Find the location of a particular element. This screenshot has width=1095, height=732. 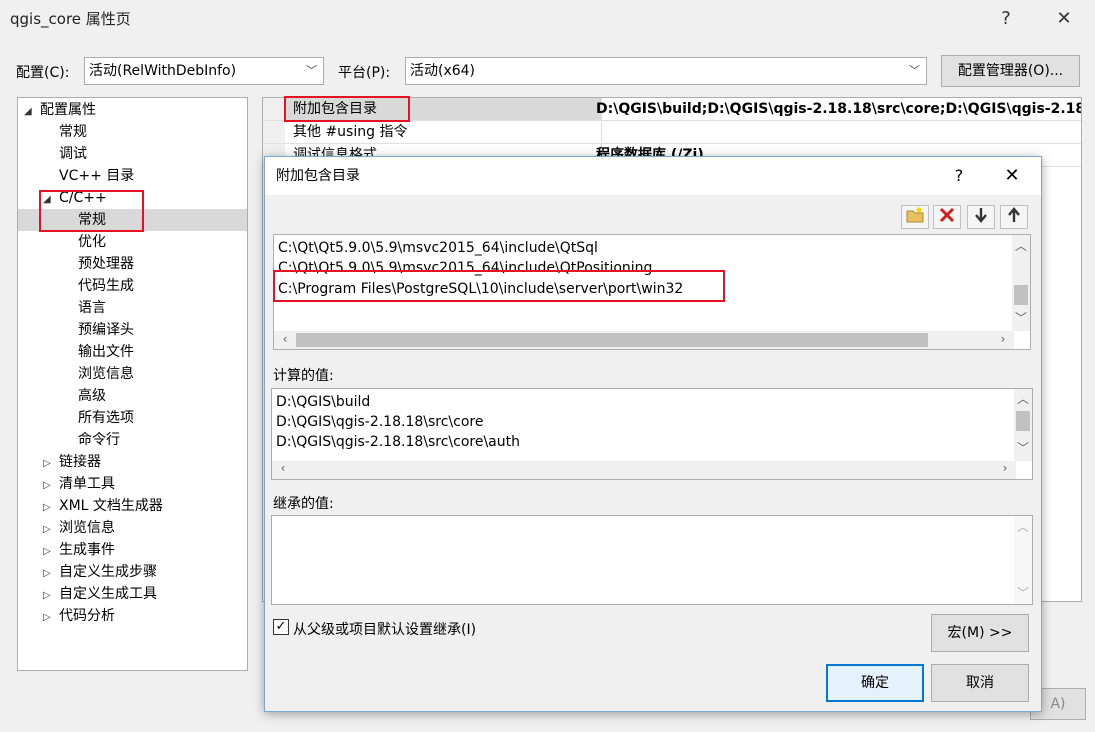

tree-item: ▷ 浏览信息 is located at coordinates (79, 528).